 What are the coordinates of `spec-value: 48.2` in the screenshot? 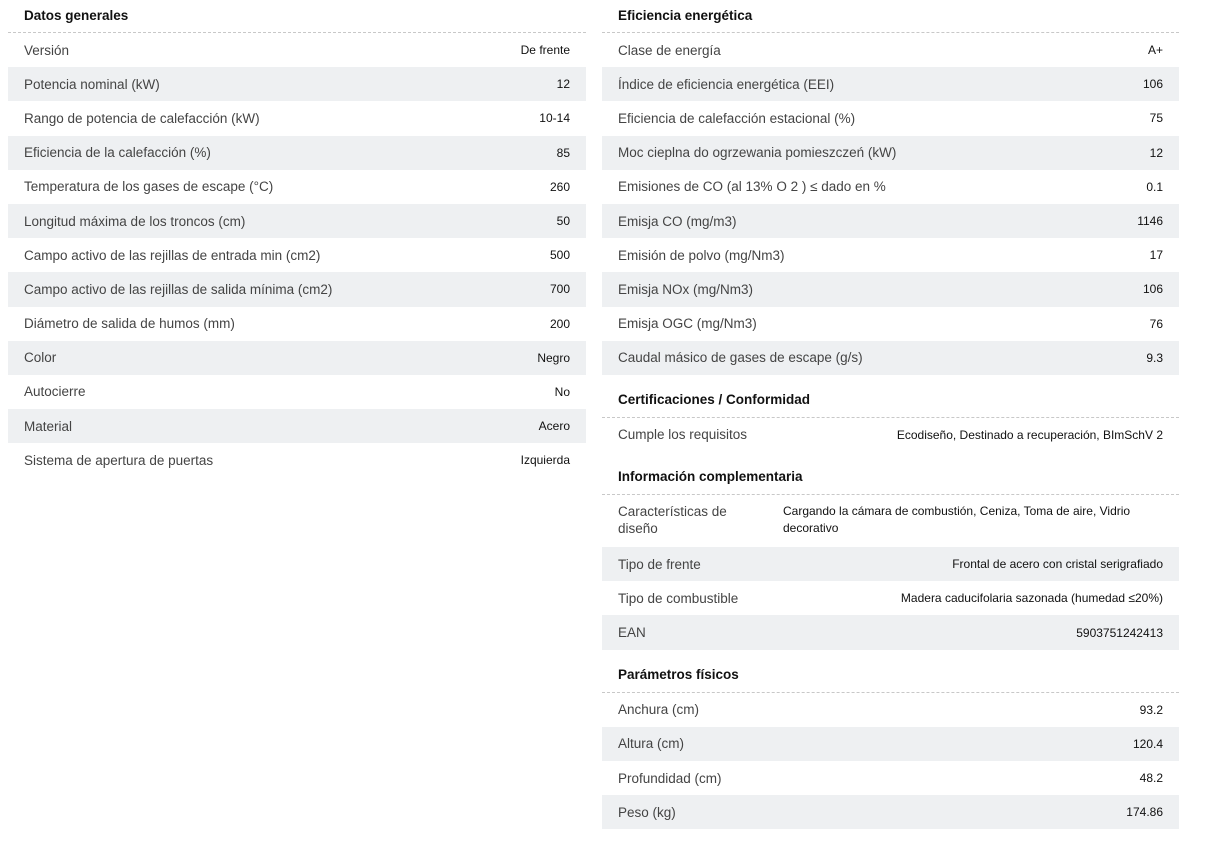 It's located at (1151, 778).